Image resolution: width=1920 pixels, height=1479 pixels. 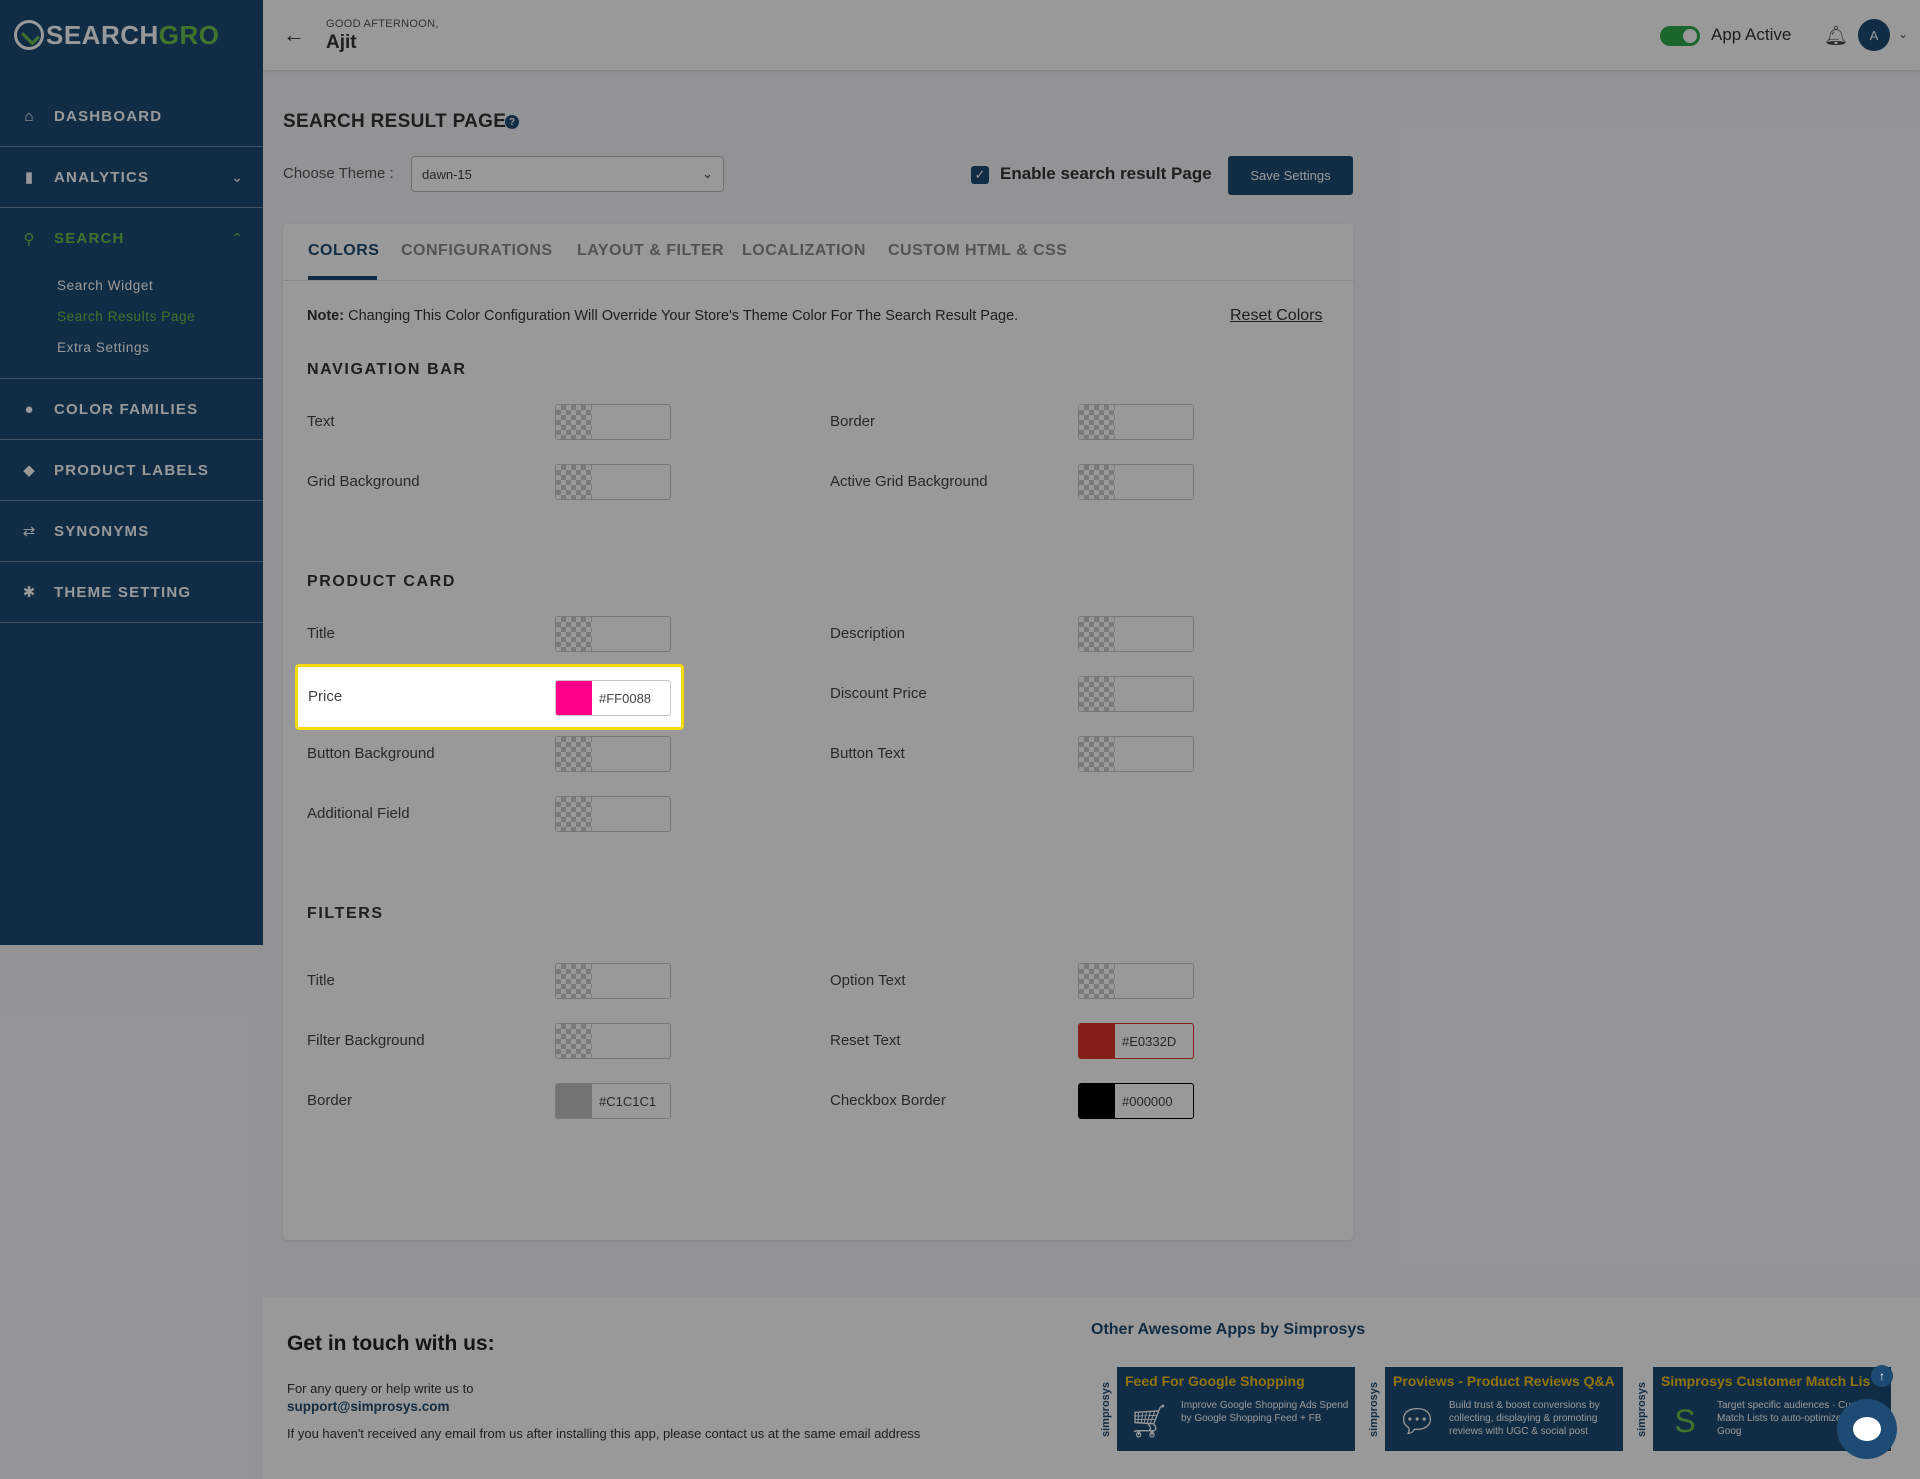 What do you see at coordinates (345, 913) in the screenshot?
I see `section-title-filters: FILTERS` at bounding box center [345, 913].